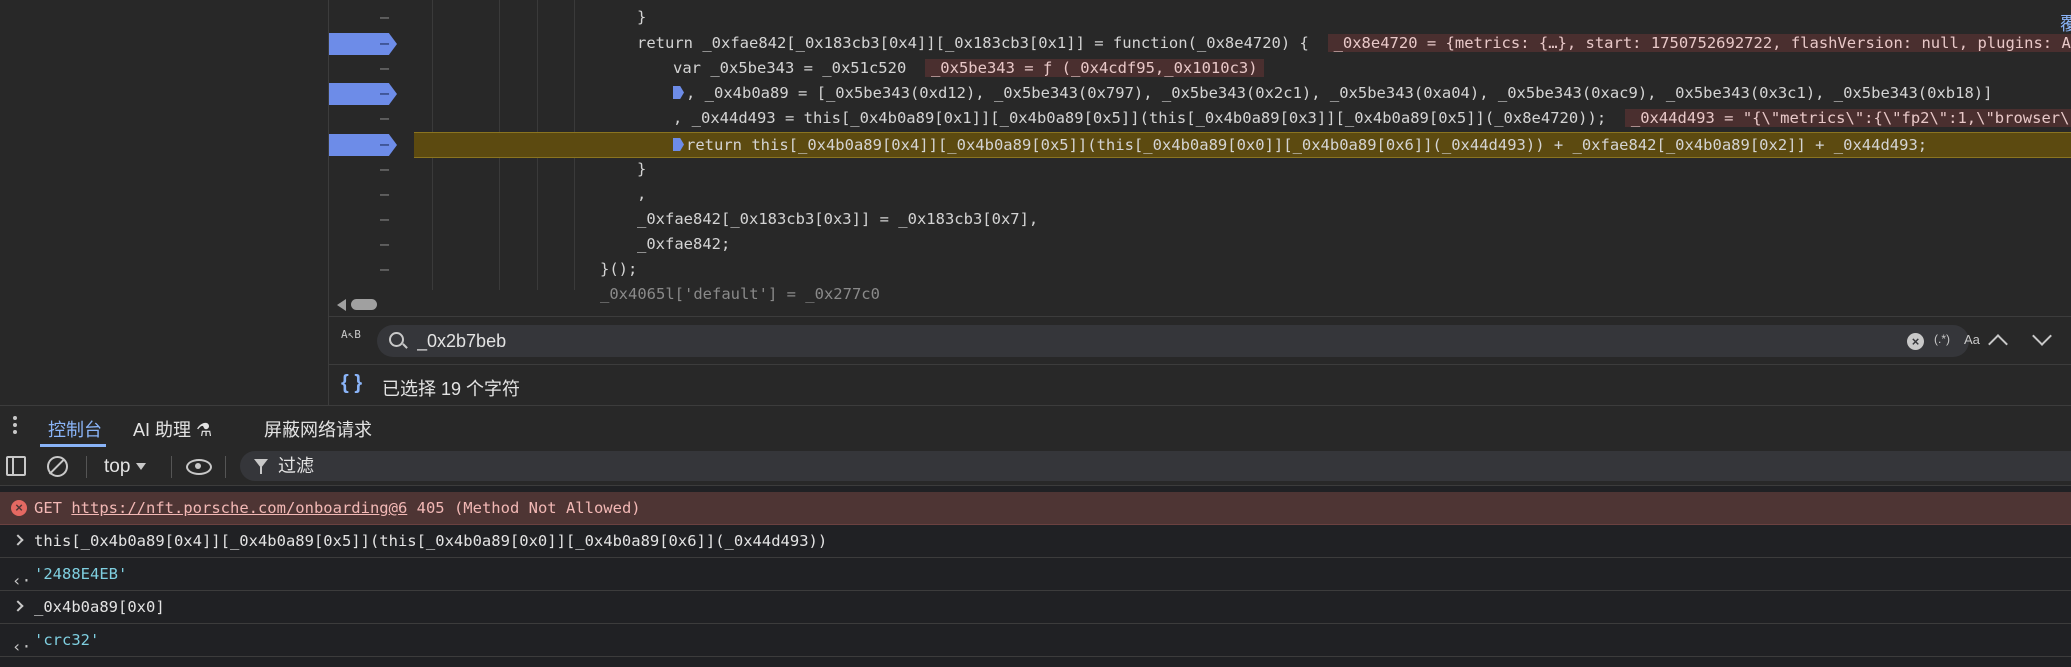 Image resolution: width=2071 pixels, height=667 pixels. I want to click on replace-toggle-icon: A↖B, so click(351, 334).